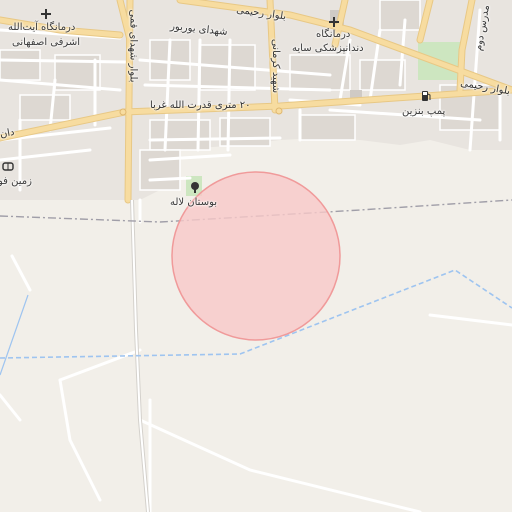 This screenshot has width=512, height=512. I want to click on admin-boundary-west, so click(14, 335).